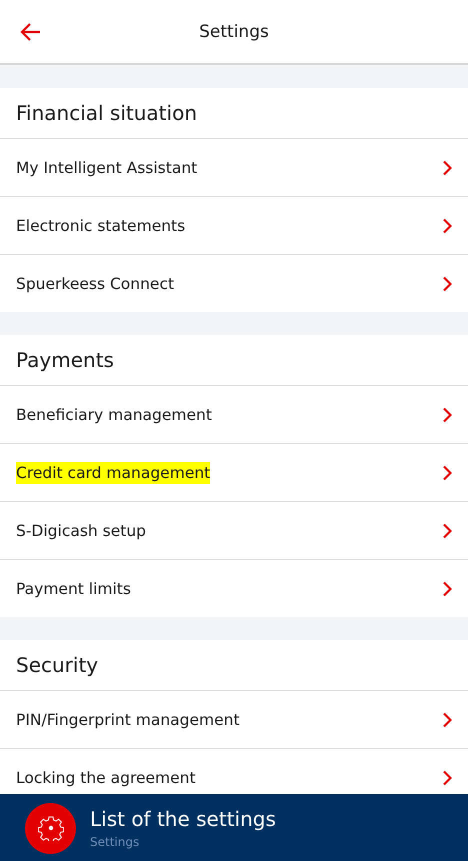 The height and width of the screenshot is (861, 468). Describe the element at coordinates (234, 283) in the screenshot. I see `settings-item: Spuerkeess Connect` at that location.